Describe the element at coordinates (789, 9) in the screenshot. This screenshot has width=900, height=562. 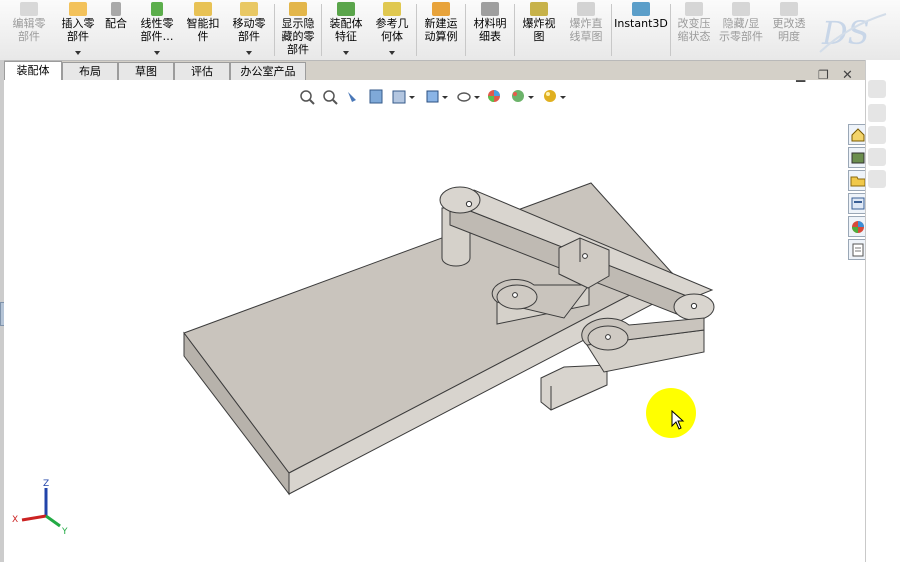
I see `change-transparency-icon` at that location.